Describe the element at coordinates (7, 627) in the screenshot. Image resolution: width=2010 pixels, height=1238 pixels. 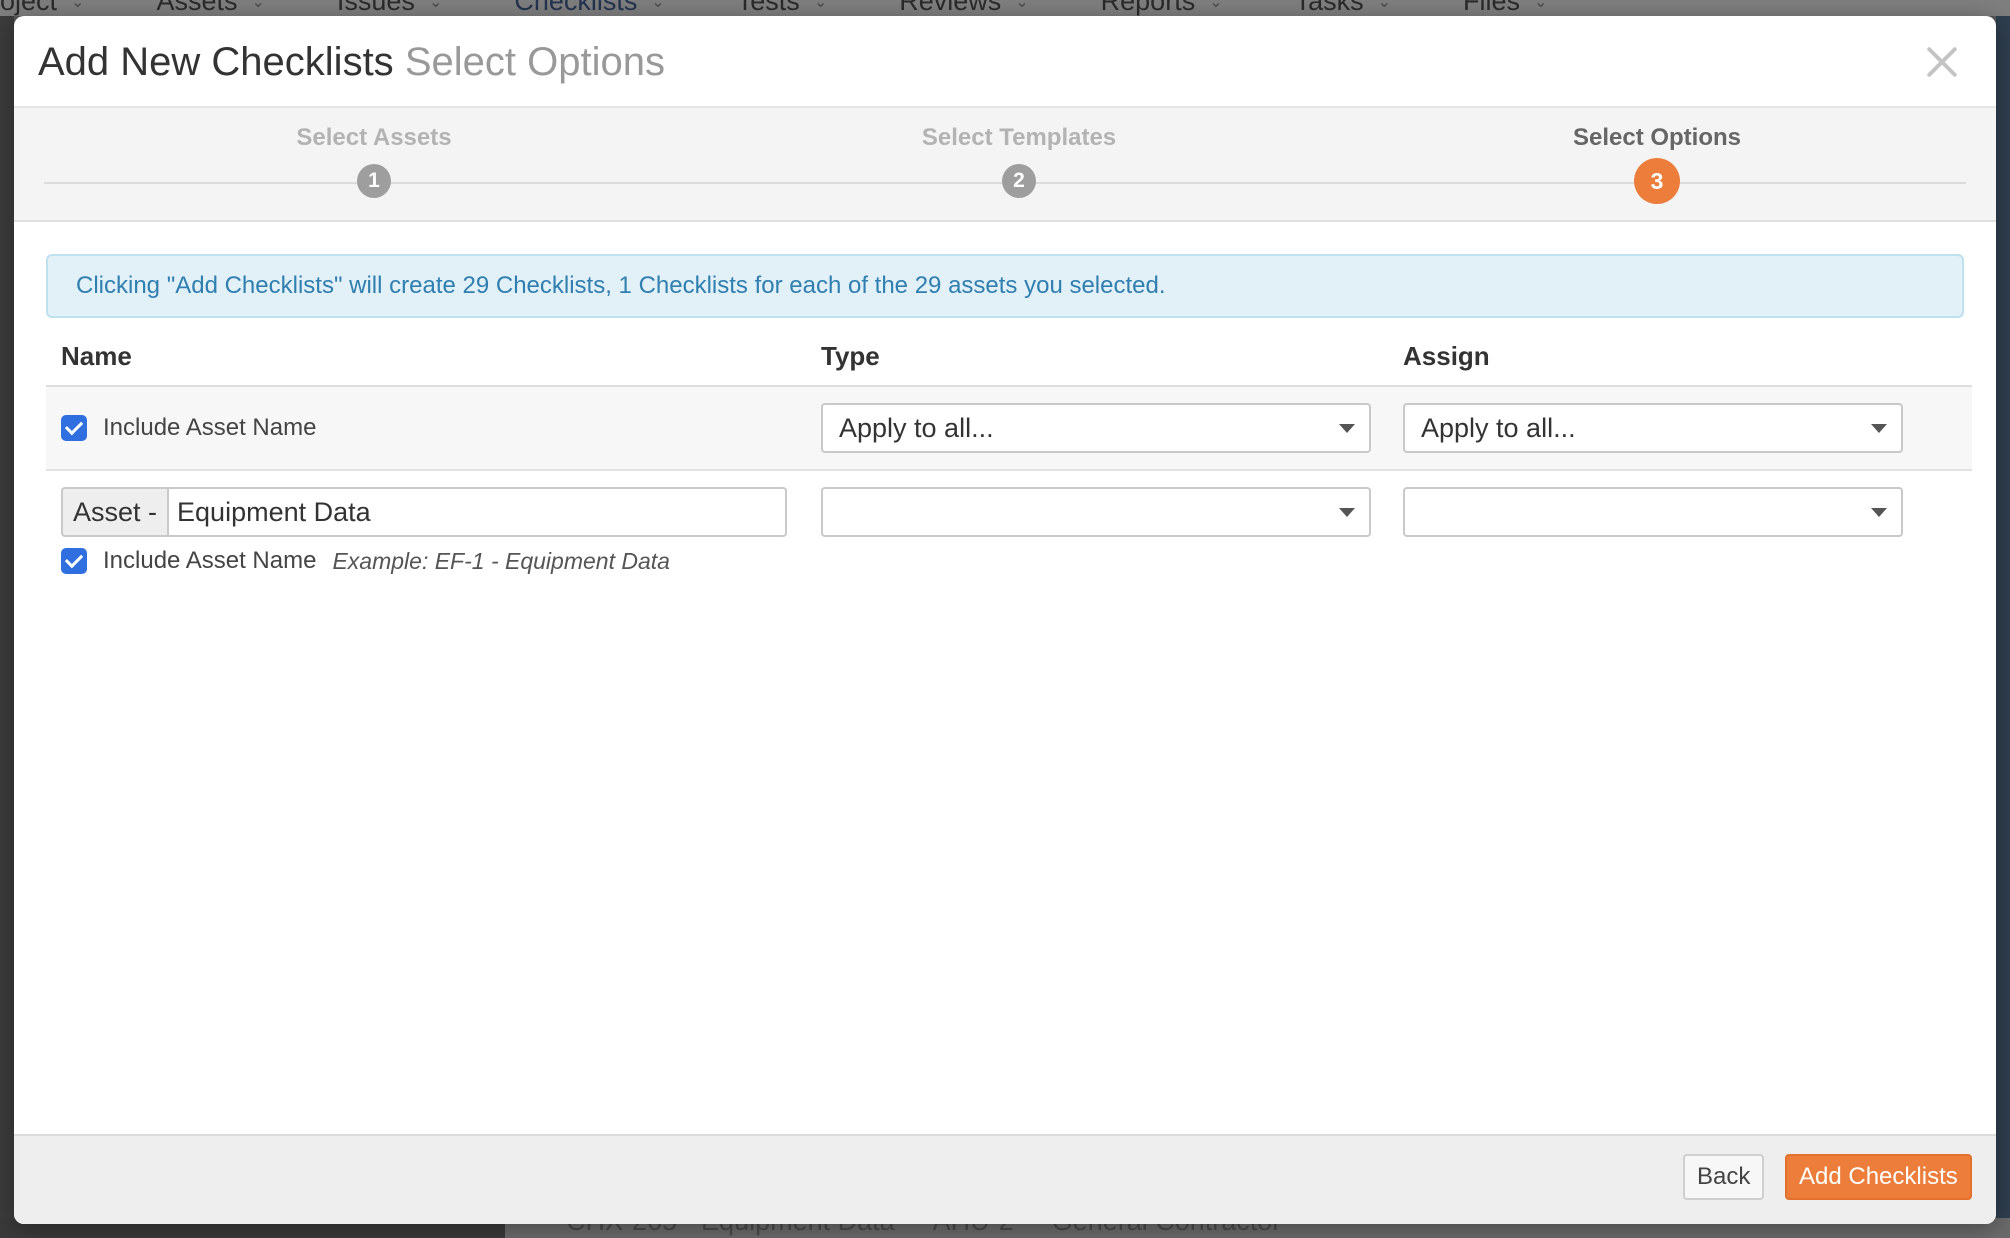
I see `background-left-panel` at that location.